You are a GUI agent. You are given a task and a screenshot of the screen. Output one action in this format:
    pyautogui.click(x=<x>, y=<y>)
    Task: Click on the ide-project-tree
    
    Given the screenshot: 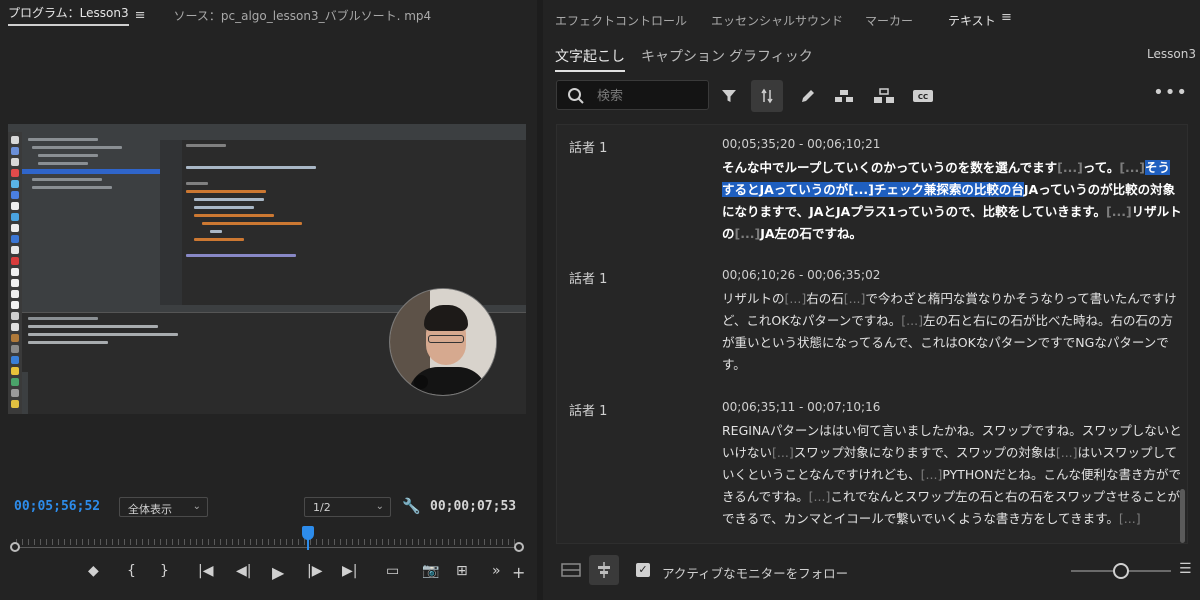 What is the action you would take?
    pyautogui.click(x=91, y=227)
    